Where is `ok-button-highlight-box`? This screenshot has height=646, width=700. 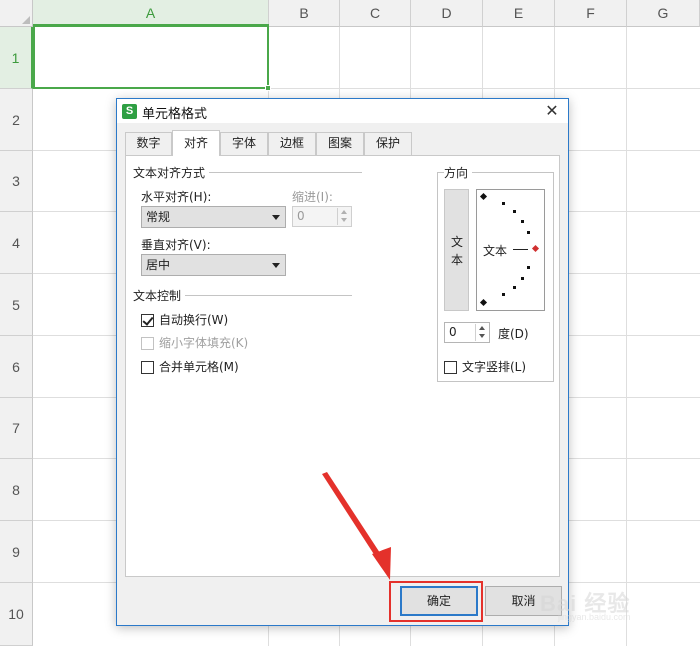
ok-button-highlight-box is located at coordinates (436, 601).